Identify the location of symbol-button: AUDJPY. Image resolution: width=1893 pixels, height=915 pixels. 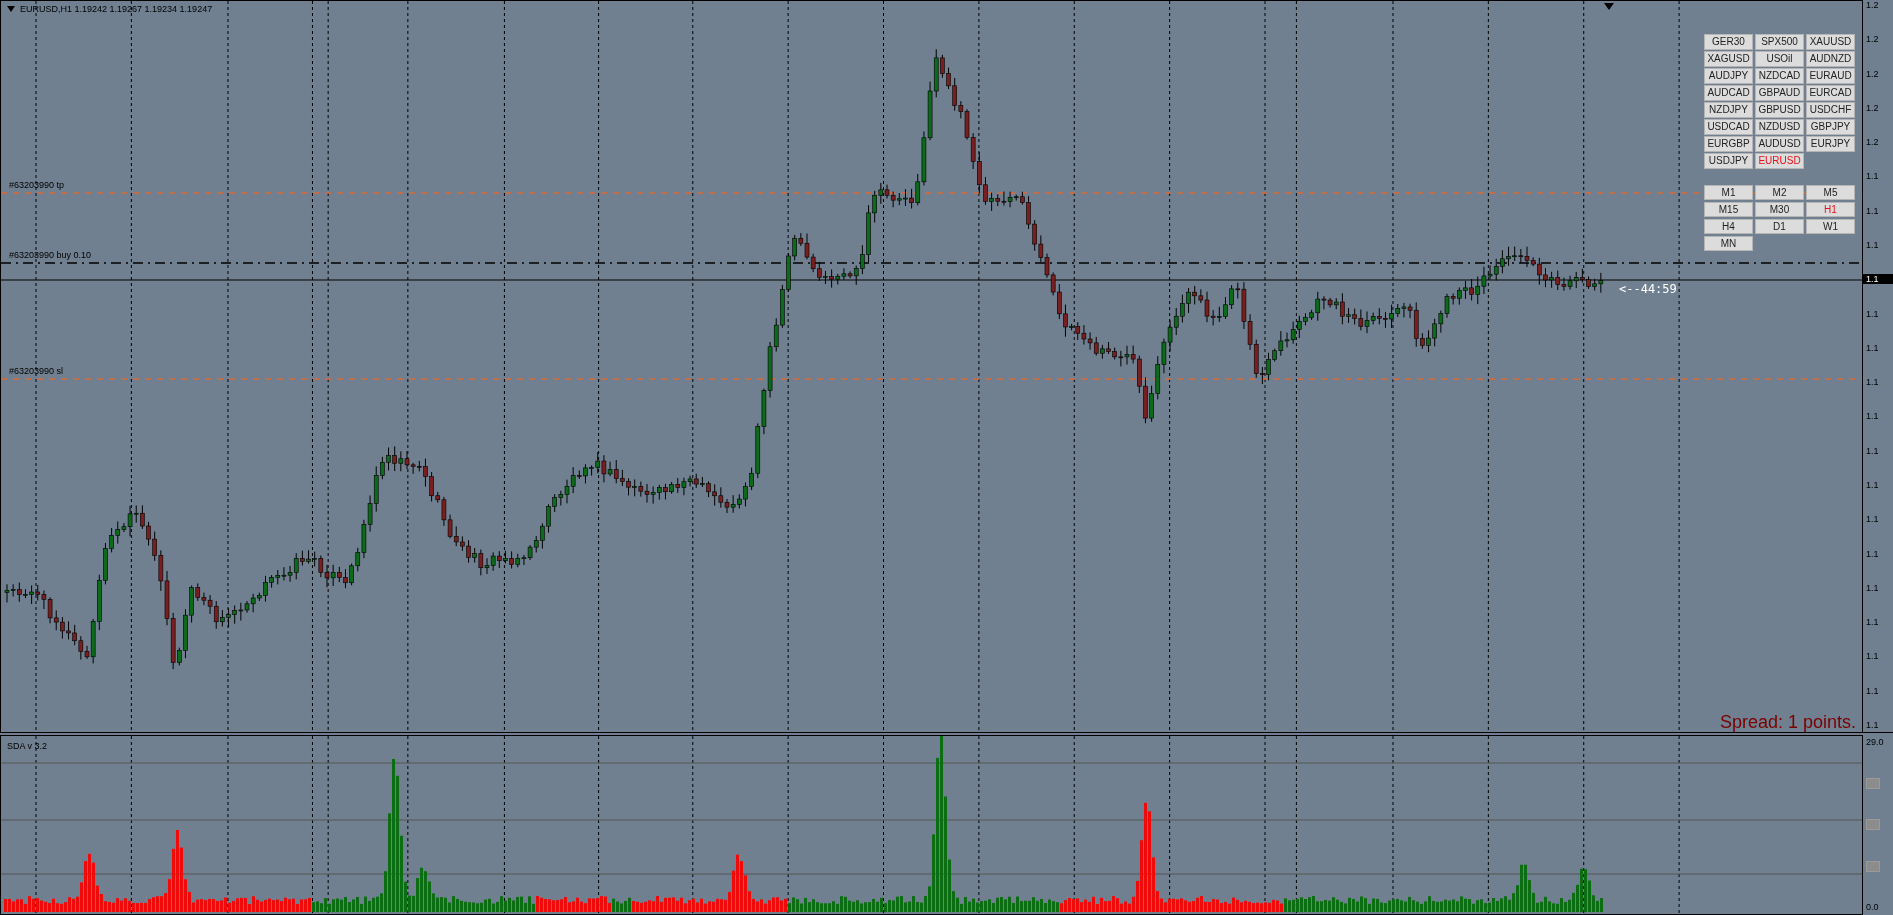
(1728, 76).